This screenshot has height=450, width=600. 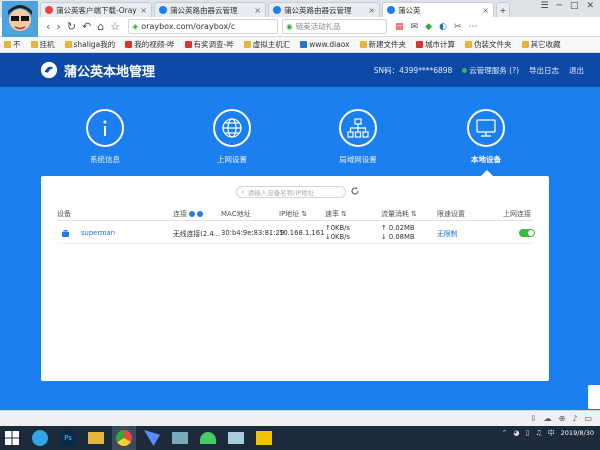 I want to click on mail-icon: ✉, so click(x=415, y=27).